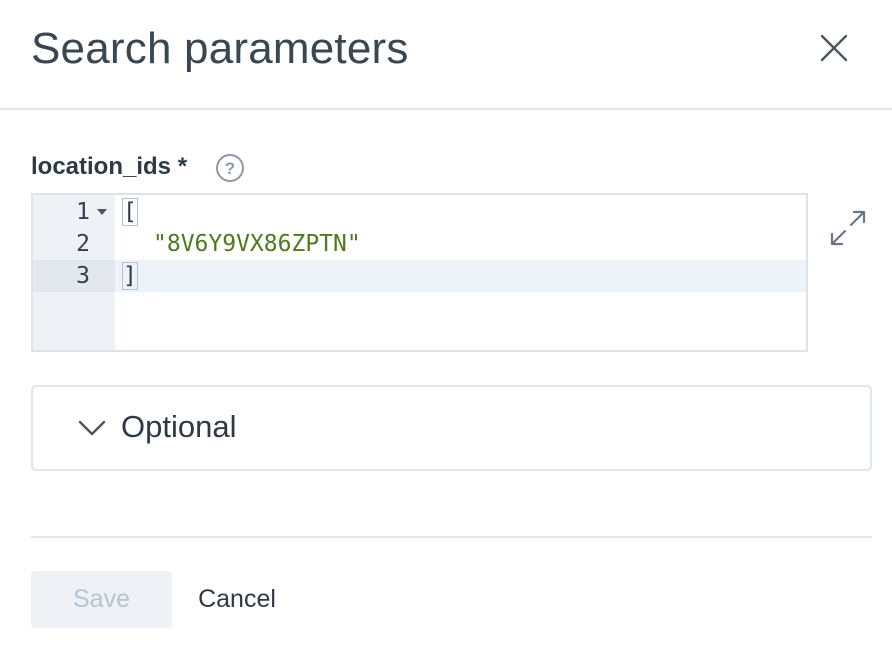 The image size is (892, 654). I want to click on line-number-cell: 2, so click(74, 244).